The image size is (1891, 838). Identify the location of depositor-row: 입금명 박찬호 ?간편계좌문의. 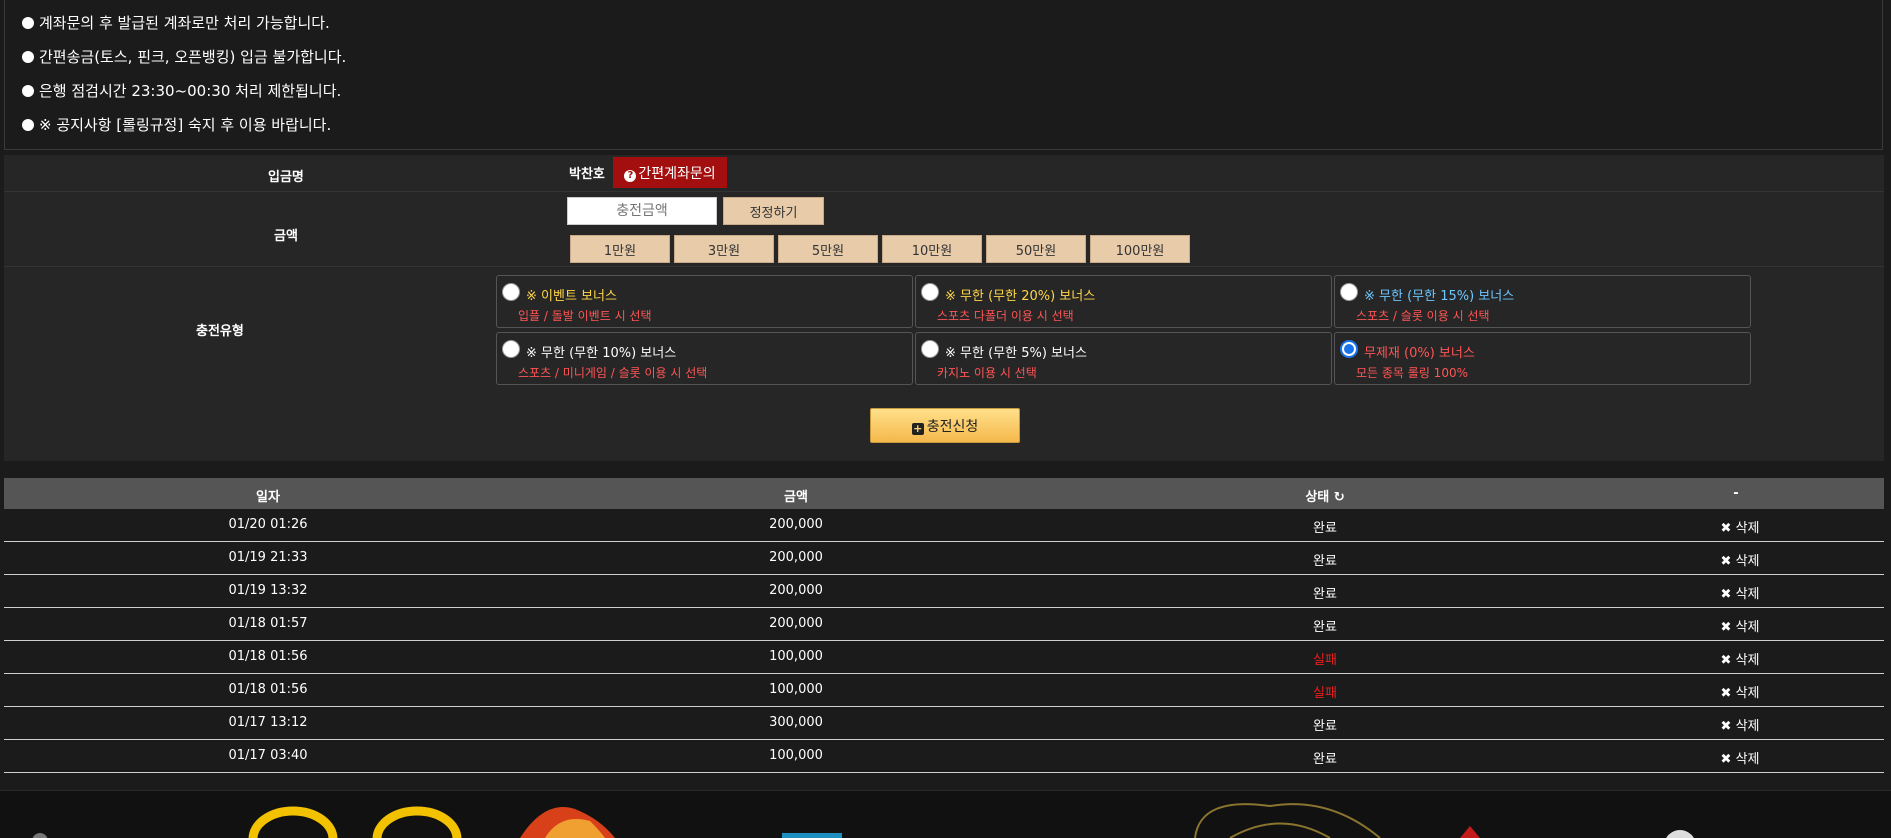
(944, 173).